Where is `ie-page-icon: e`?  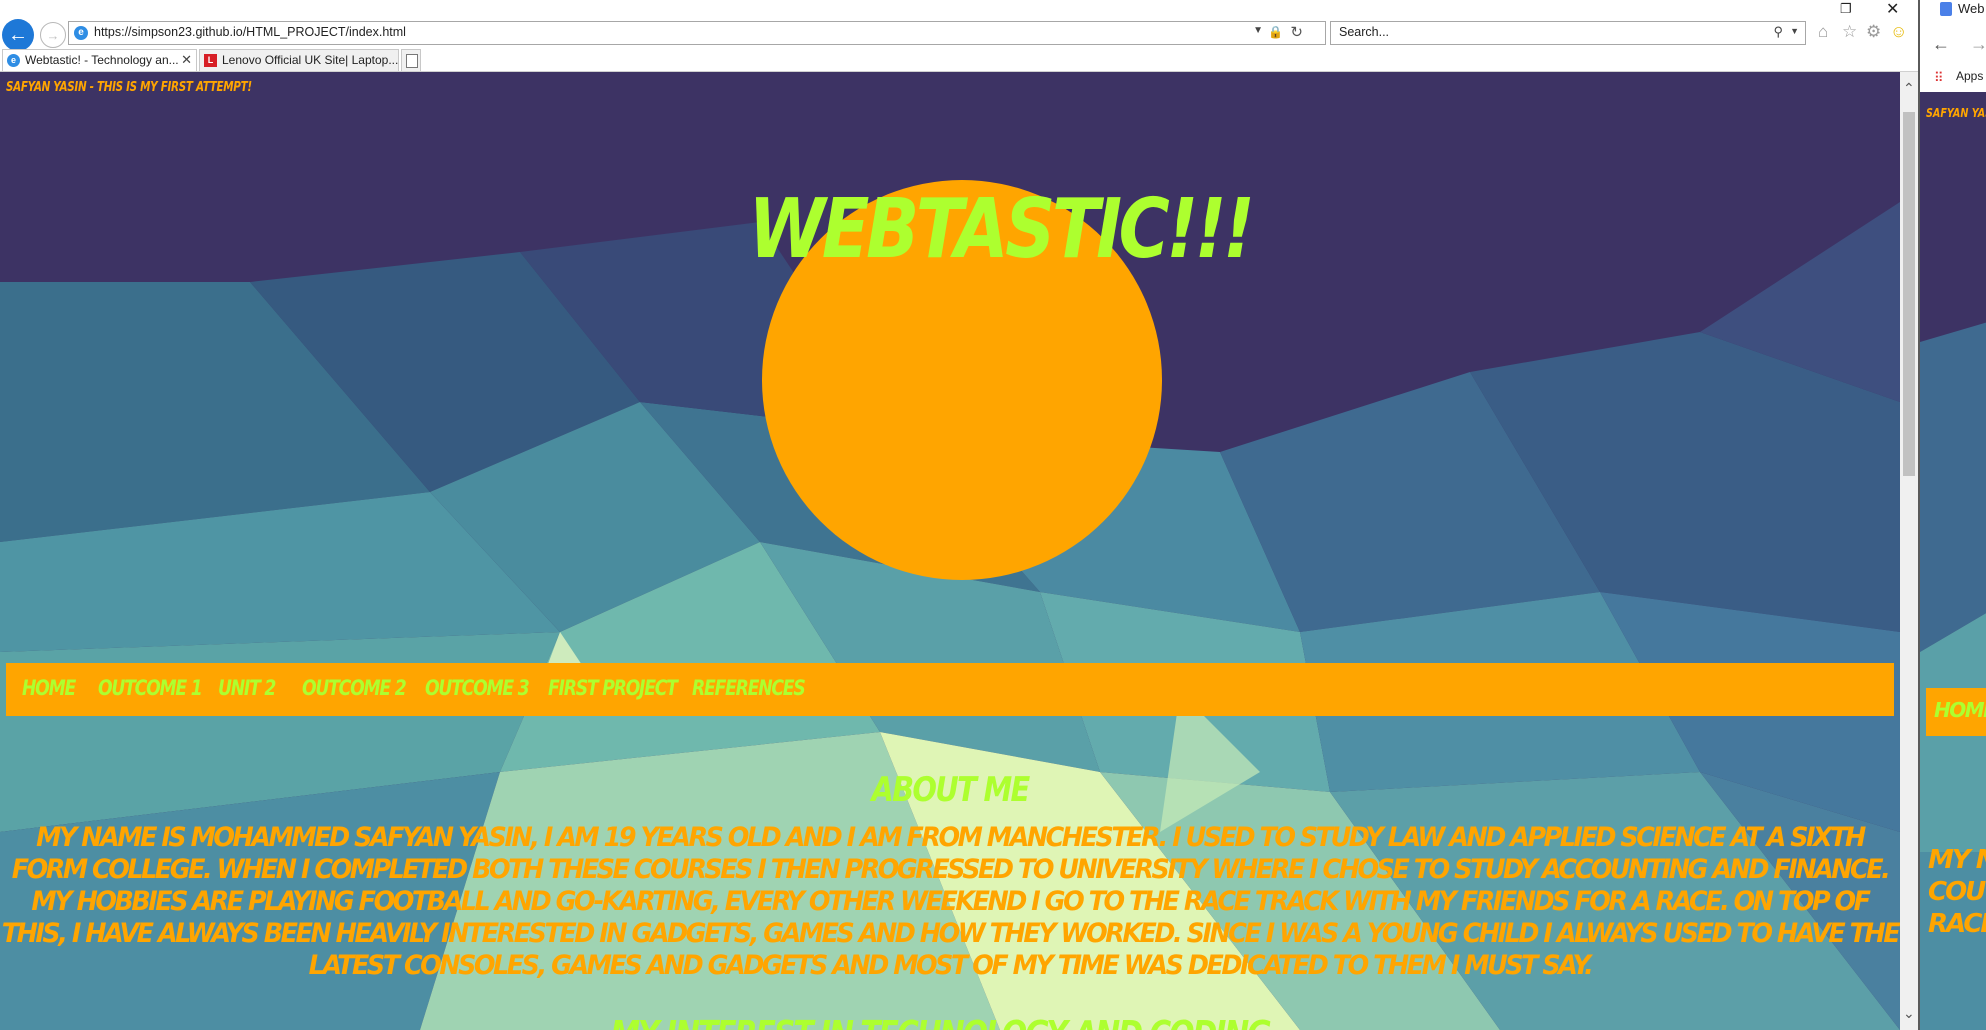
ie-page-icon: e is located at coordinates (81, 33).